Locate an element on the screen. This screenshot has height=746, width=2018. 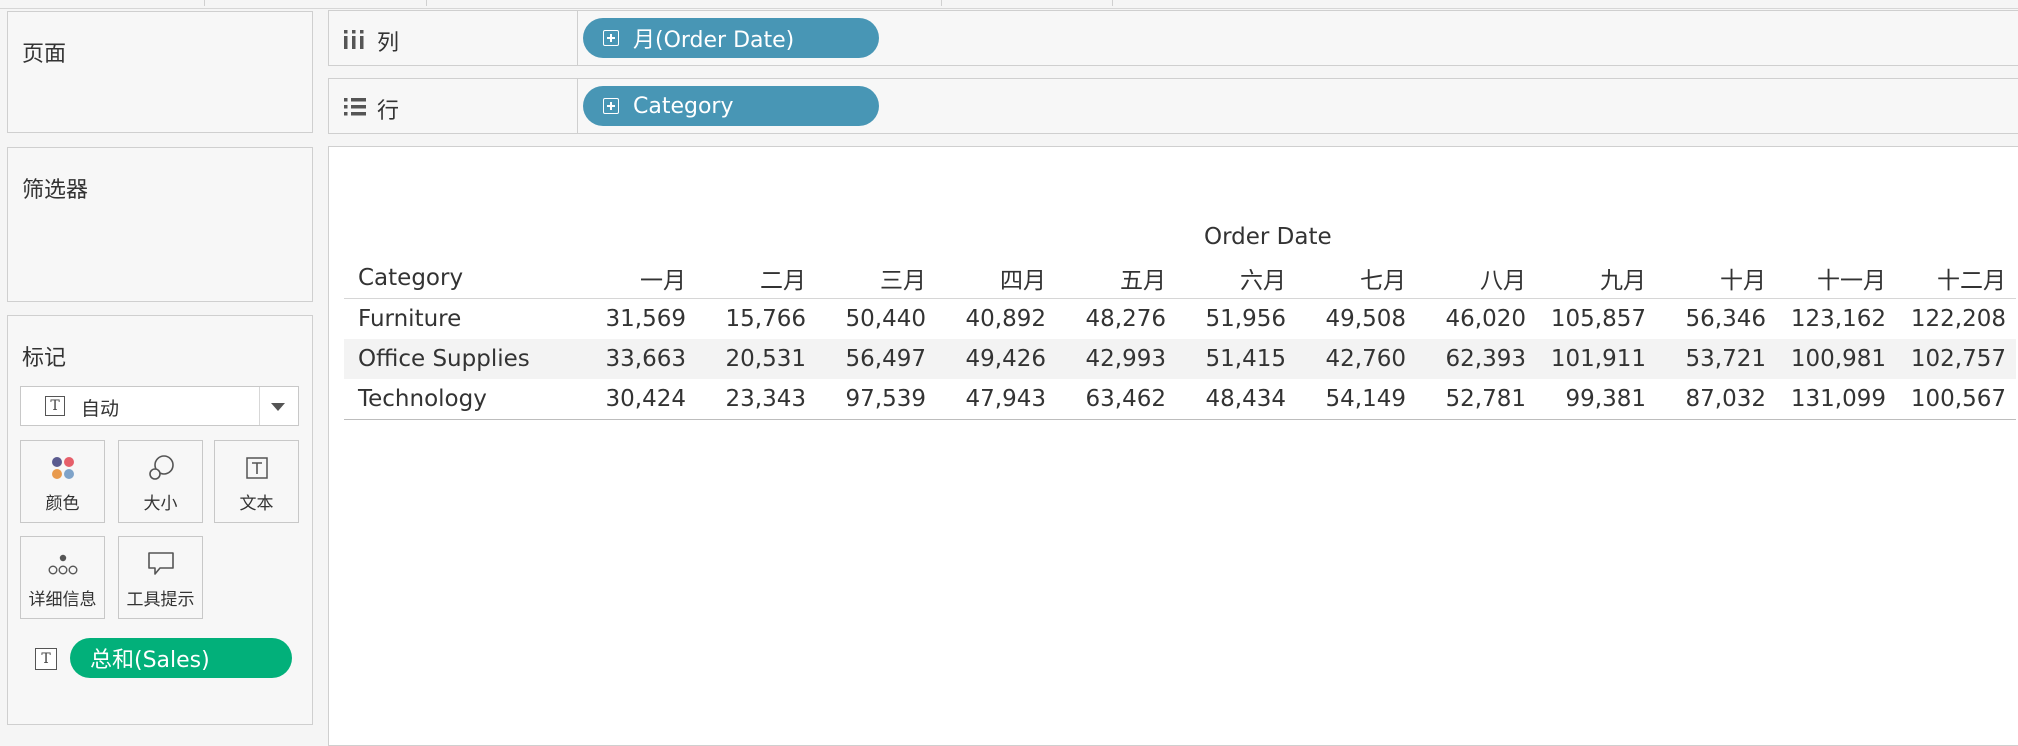
tooltip-button: 工具提示 is located at coordinates (160, 577).